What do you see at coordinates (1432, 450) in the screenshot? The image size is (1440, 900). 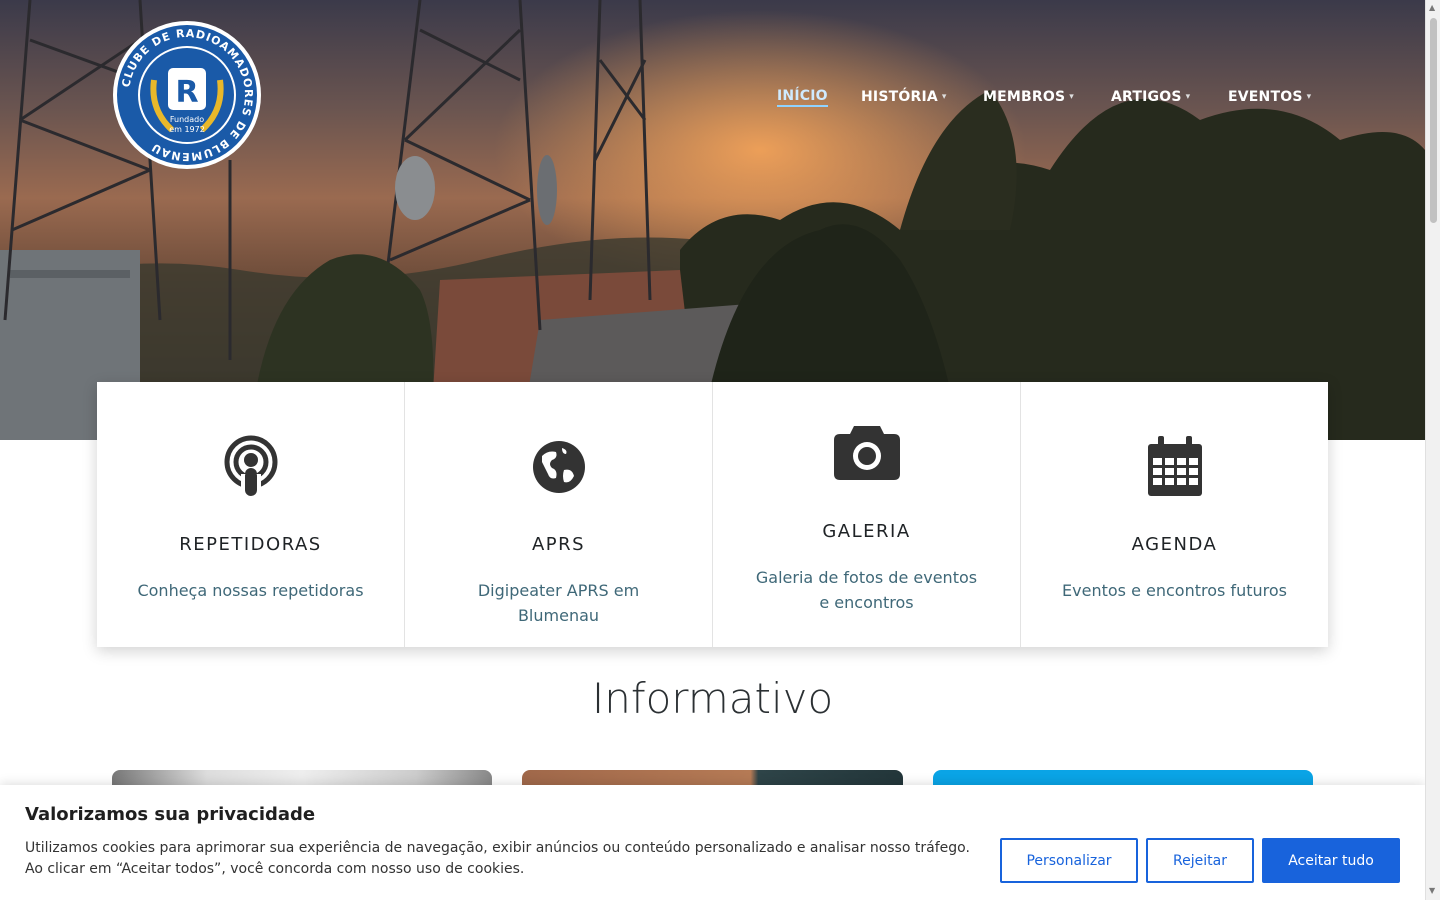 I see `page-scrollbar: ▲ ▼` at bounding box center [1432, 450].